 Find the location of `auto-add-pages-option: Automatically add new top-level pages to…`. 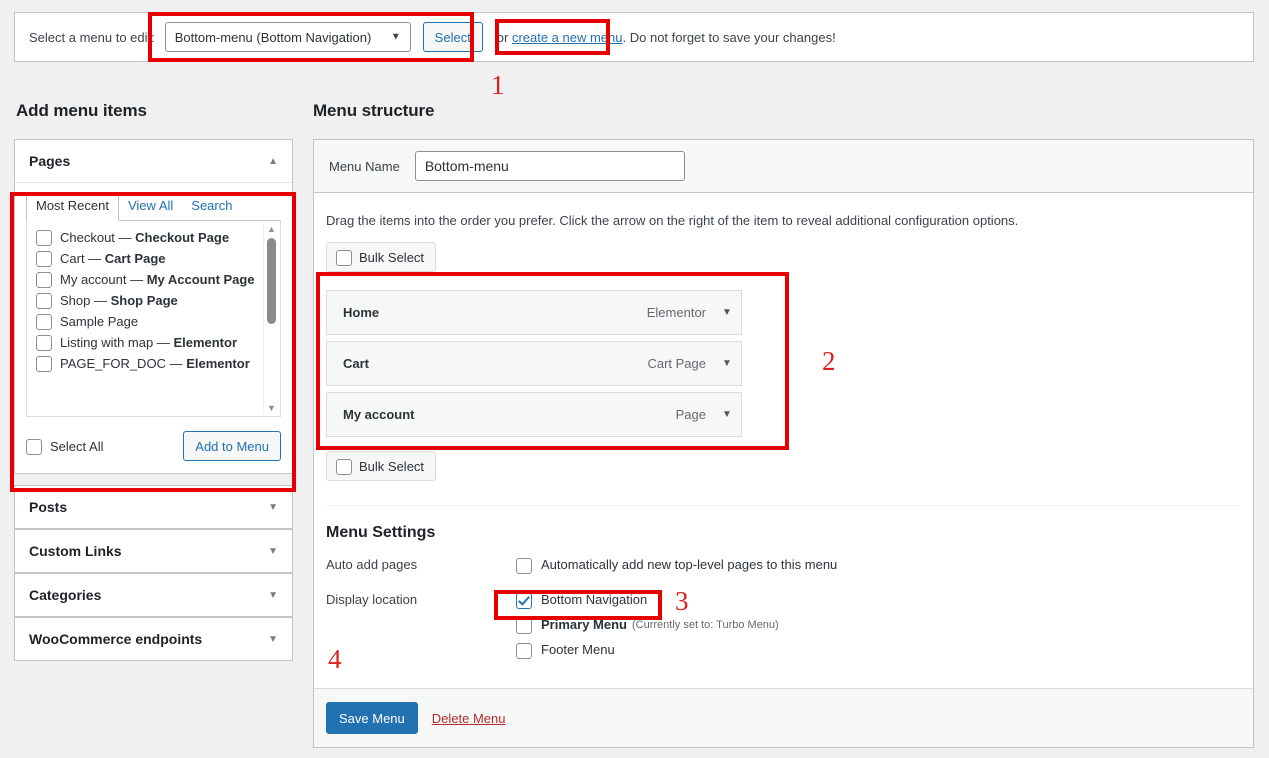

auto-add-pages-option: Automatically add new top-level pages to… is located at coordinates (877, 565).